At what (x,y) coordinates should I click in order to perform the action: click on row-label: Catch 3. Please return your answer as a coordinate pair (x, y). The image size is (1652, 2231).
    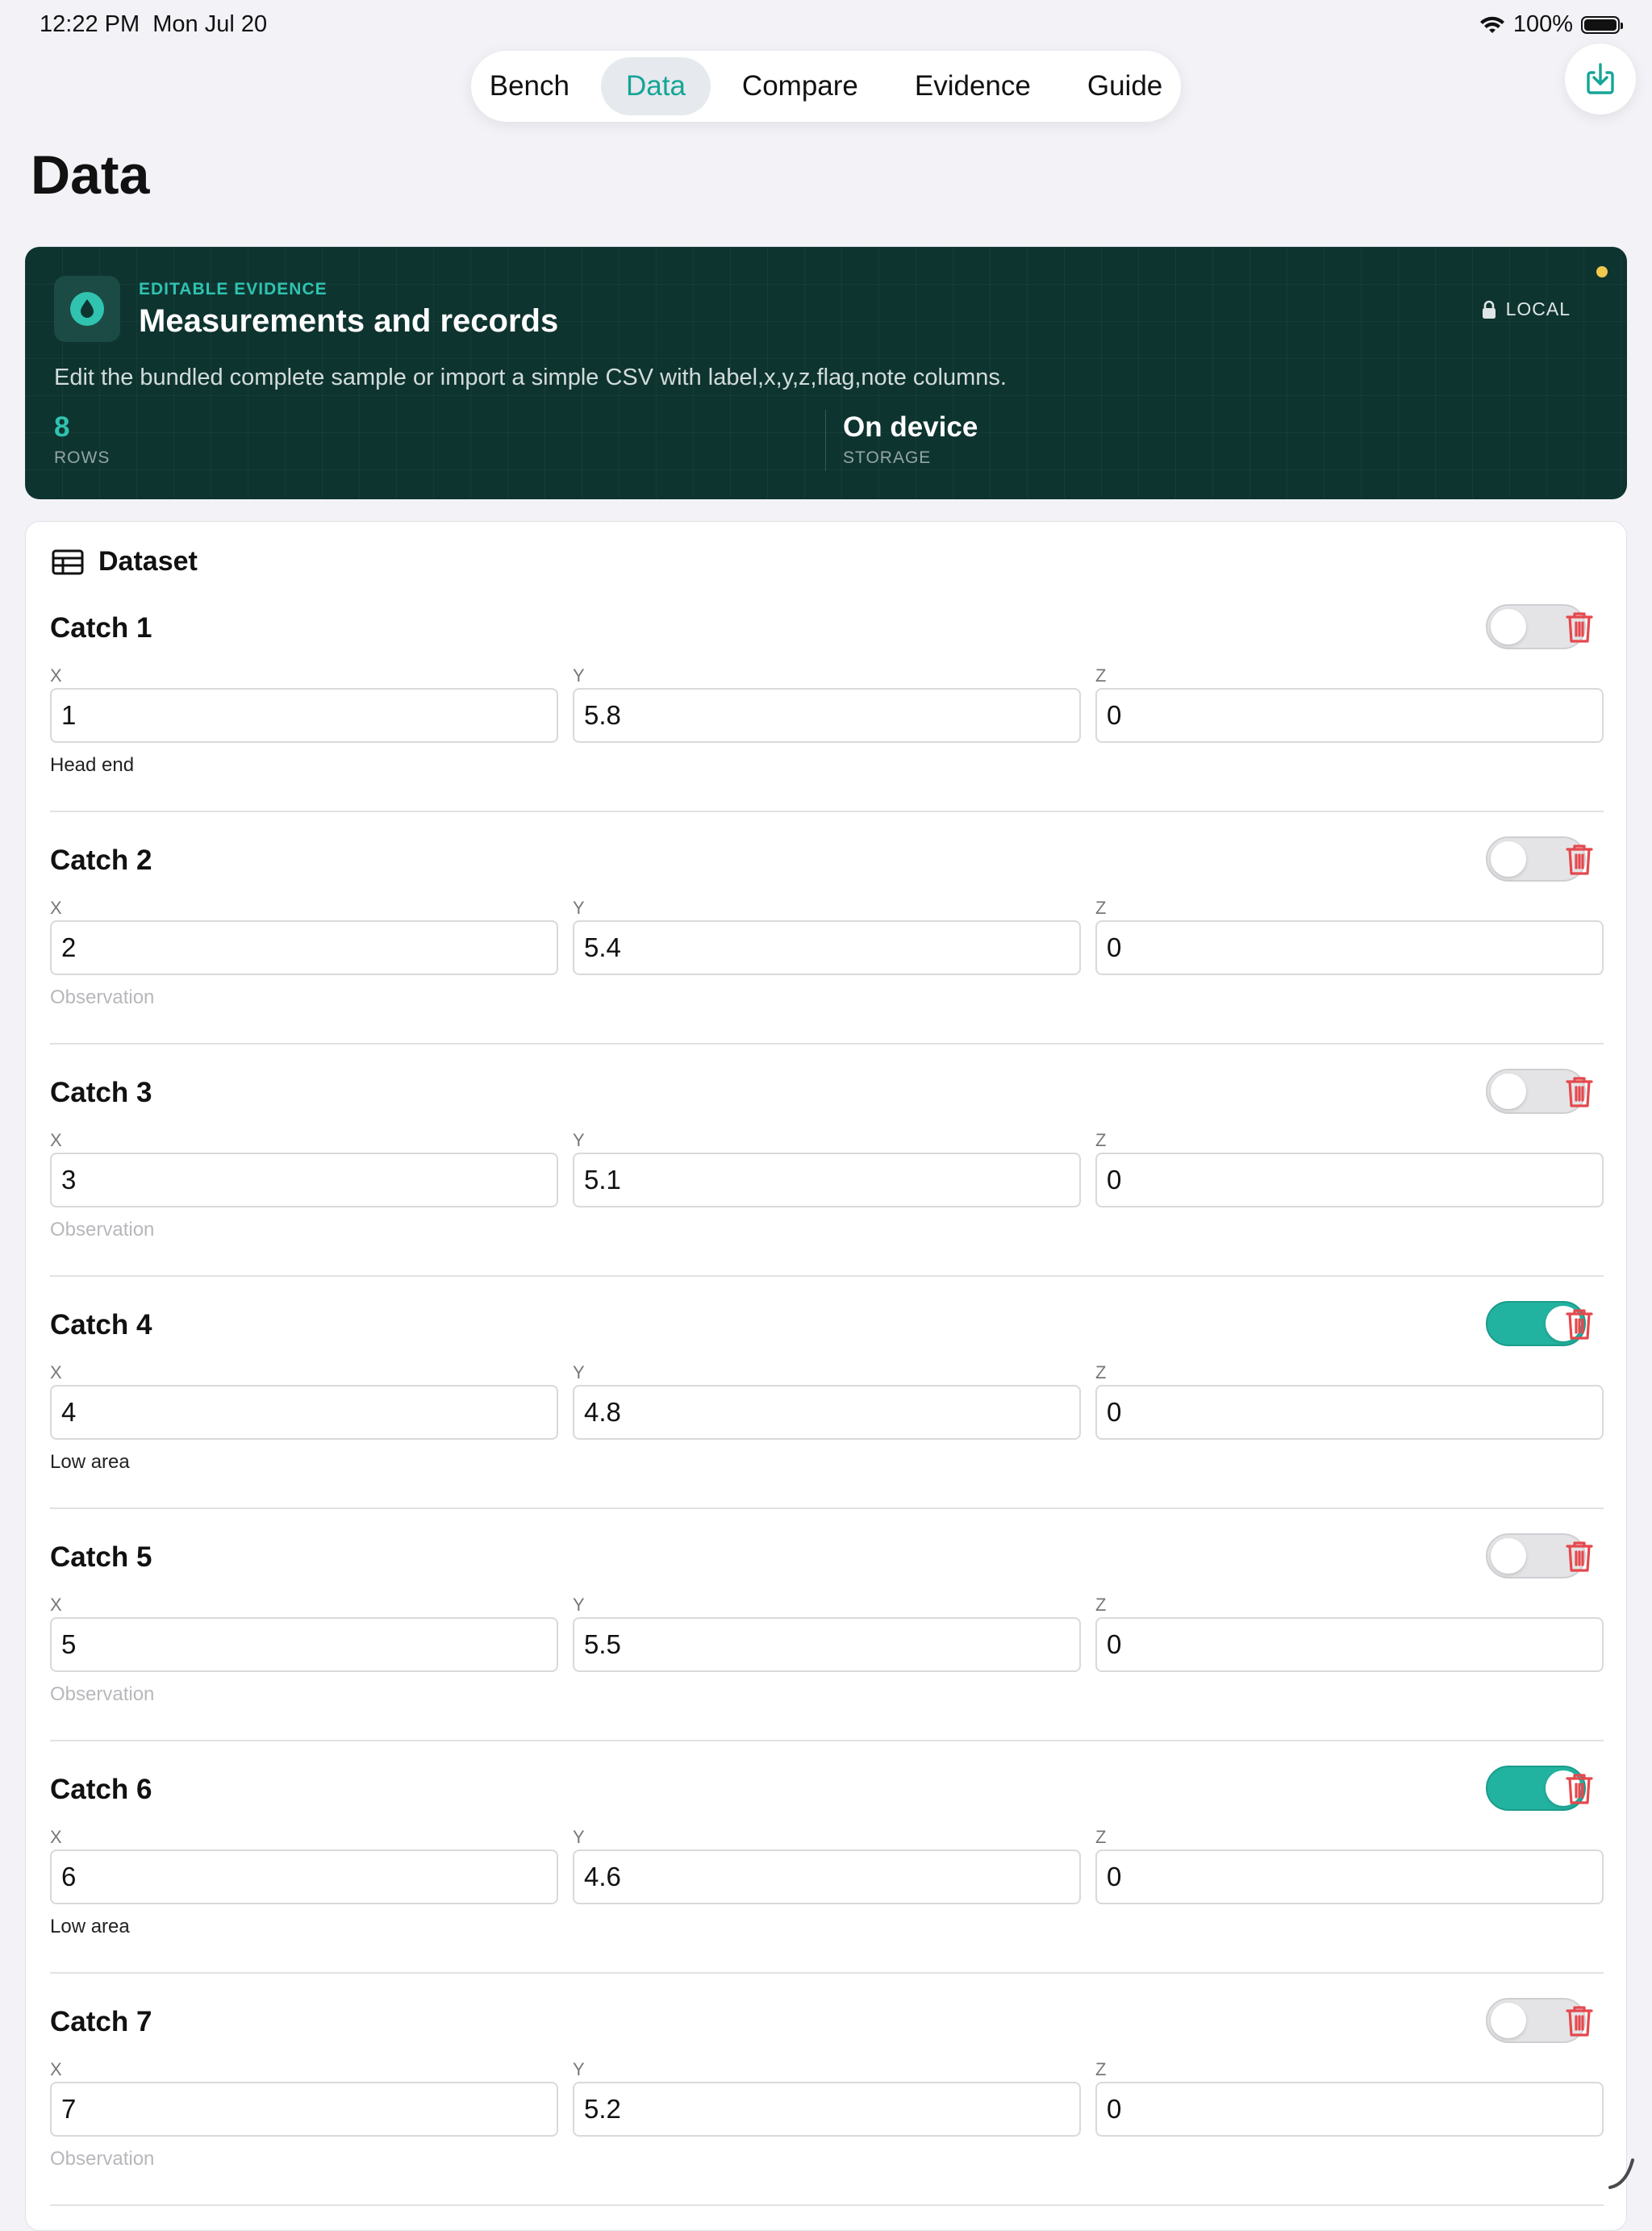
    Looking at the image, I should click on (101, 1092).